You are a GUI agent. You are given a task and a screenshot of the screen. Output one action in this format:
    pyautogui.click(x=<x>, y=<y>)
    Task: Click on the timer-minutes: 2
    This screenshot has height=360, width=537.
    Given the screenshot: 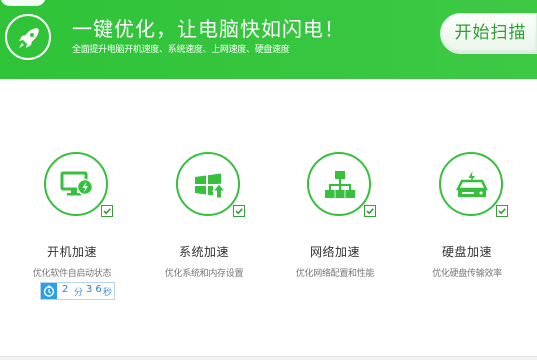 What is the action you would take?
    pyautogui.click(x=65, y=289)
    